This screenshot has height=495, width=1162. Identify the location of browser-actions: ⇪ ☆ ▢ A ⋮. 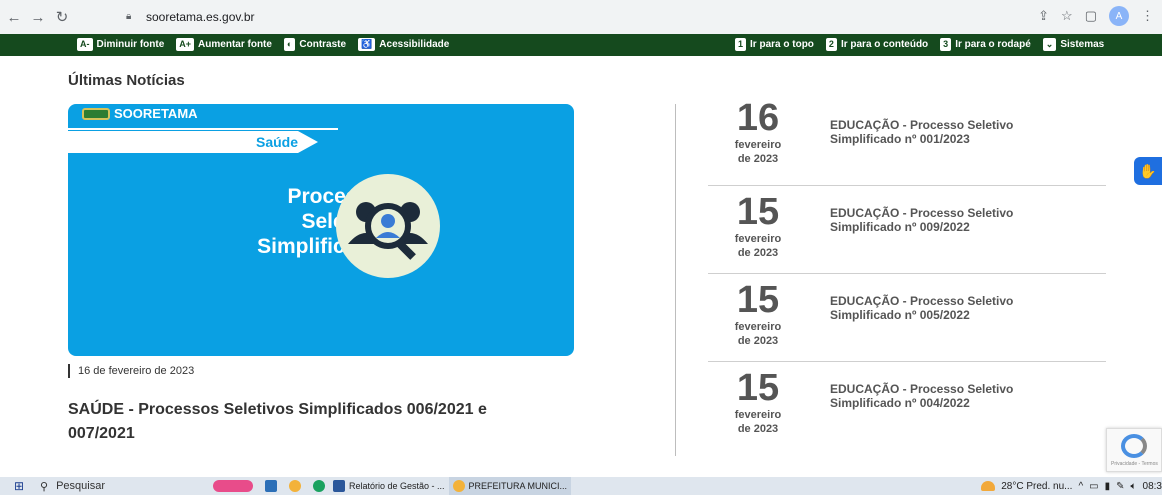
(1096, 16).